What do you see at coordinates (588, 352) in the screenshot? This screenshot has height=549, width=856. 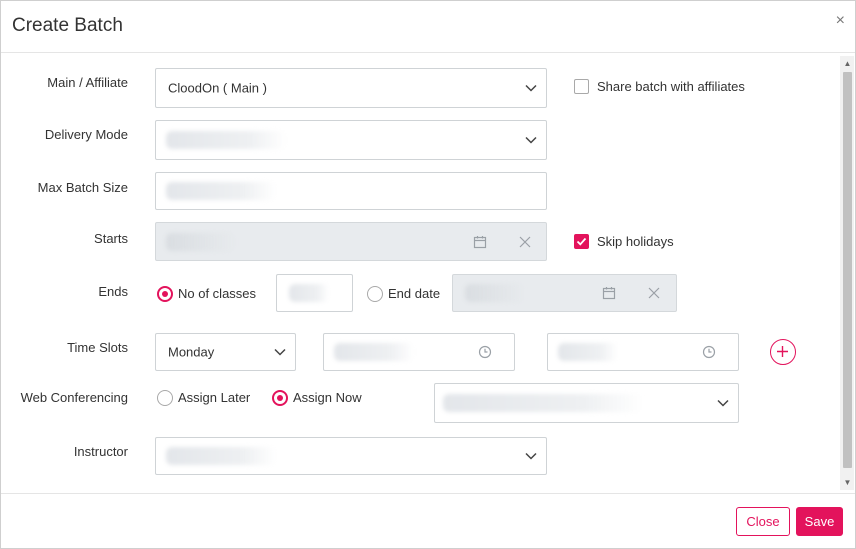 I see `end-time-value-redacted` at bounding box center [588, 352].